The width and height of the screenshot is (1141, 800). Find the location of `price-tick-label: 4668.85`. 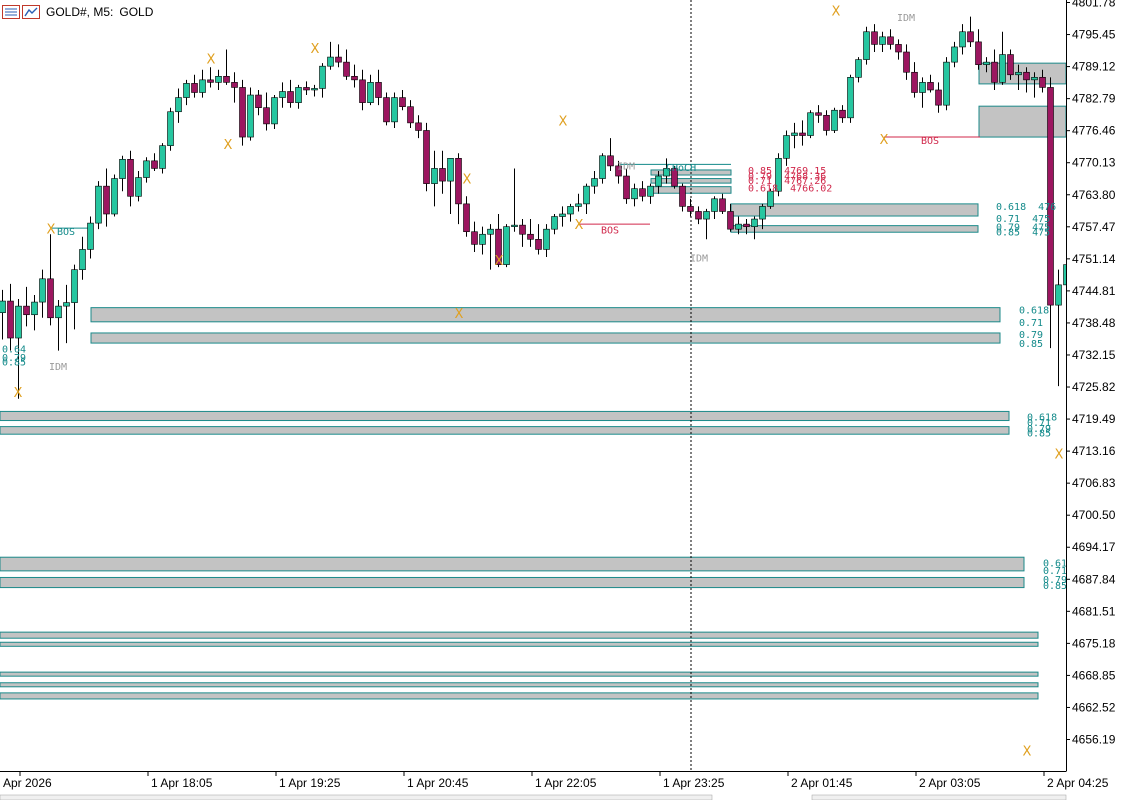

price-tick-label: 4668.85 is located at coordinates (1094, 675).